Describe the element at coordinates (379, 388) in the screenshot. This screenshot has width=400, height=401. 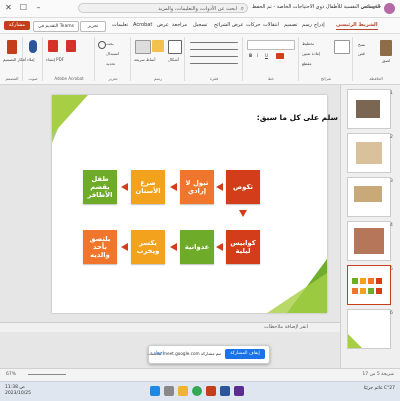
I see `weather-widget: C°27 غائم جزئيًا` at that location.